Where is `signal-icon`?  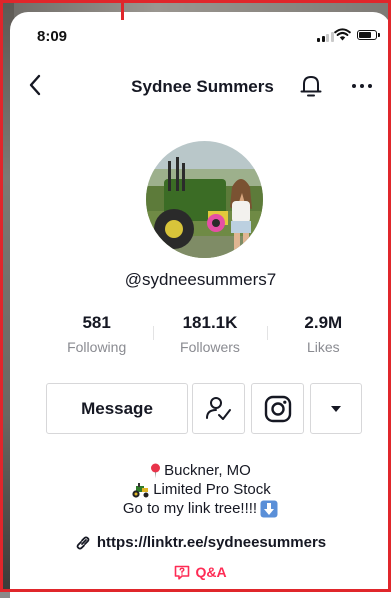 signal-icon is located at coordinates (325, 37).